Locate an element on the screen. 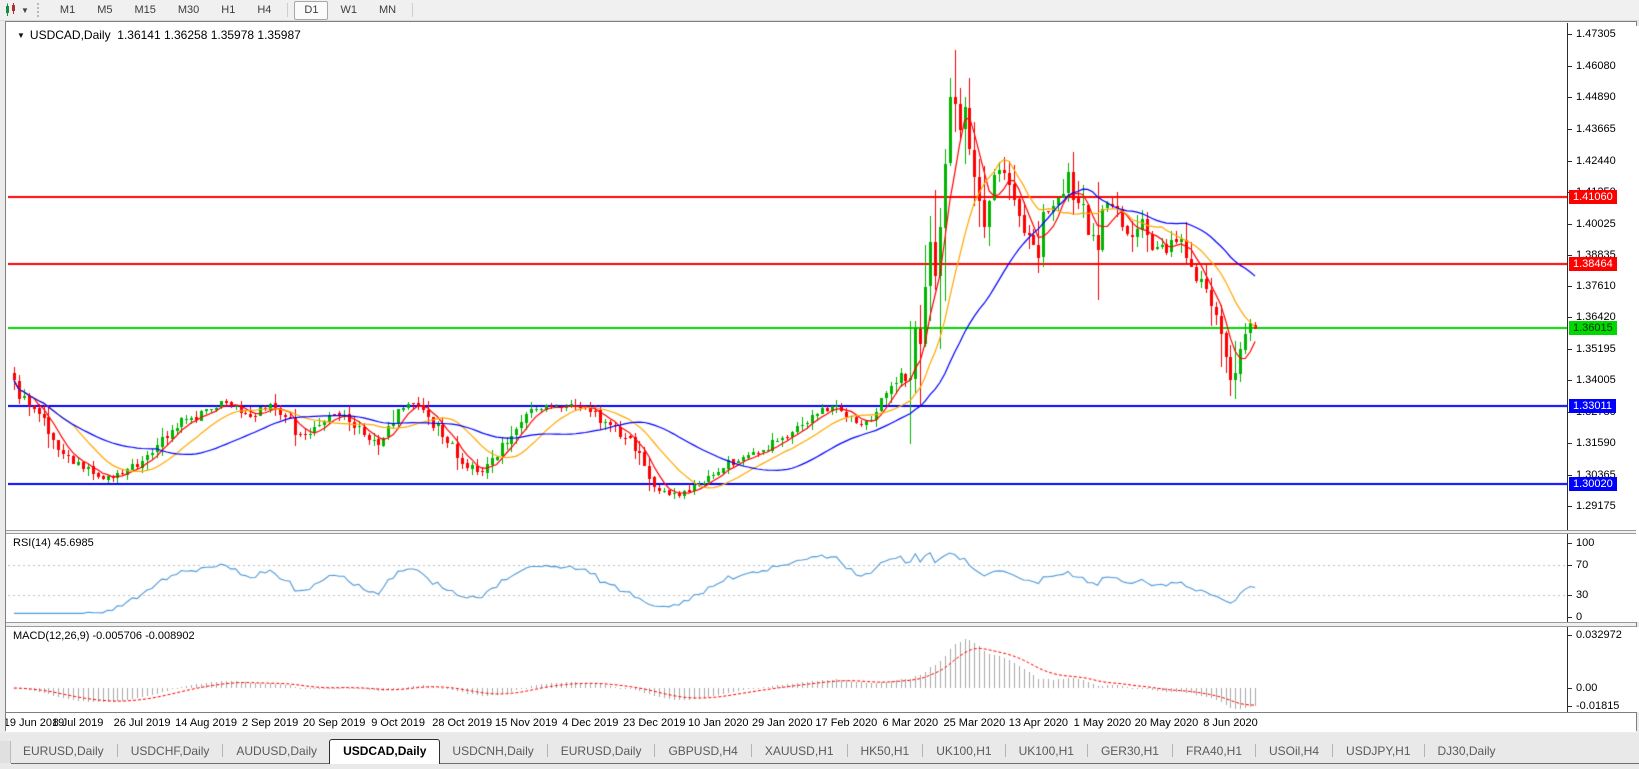 The width and height of the screenshot is (1639, 769). pane-separator-rsi is located at coordinates (821, 532).